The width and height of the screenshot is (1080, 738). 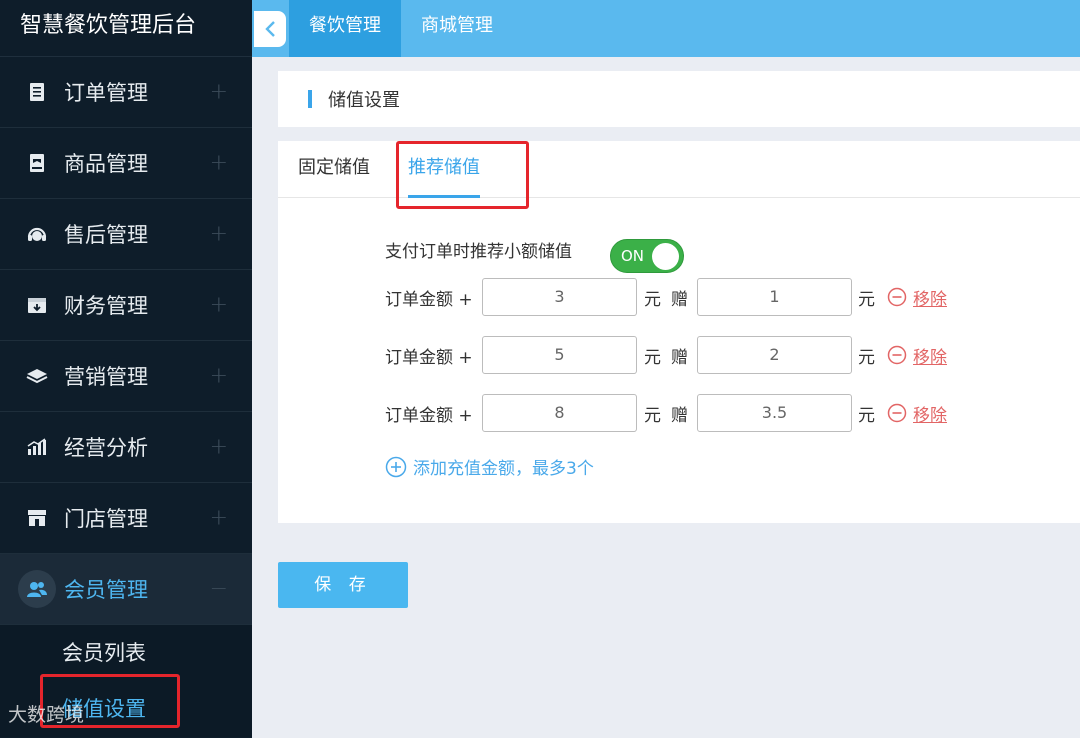 What do you see at coordinates (106, 377) in the screenshot?
I see `sidebar-item-label: 营销管理` at bounding box center [106, 377].